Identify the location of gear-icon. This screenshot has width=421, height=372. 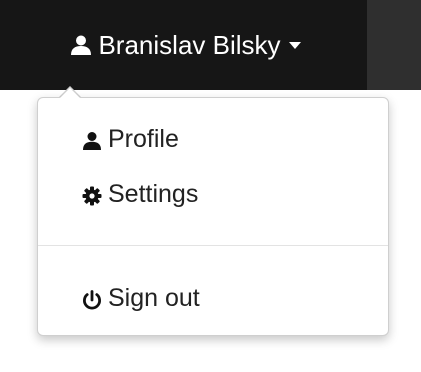
(92, 195).